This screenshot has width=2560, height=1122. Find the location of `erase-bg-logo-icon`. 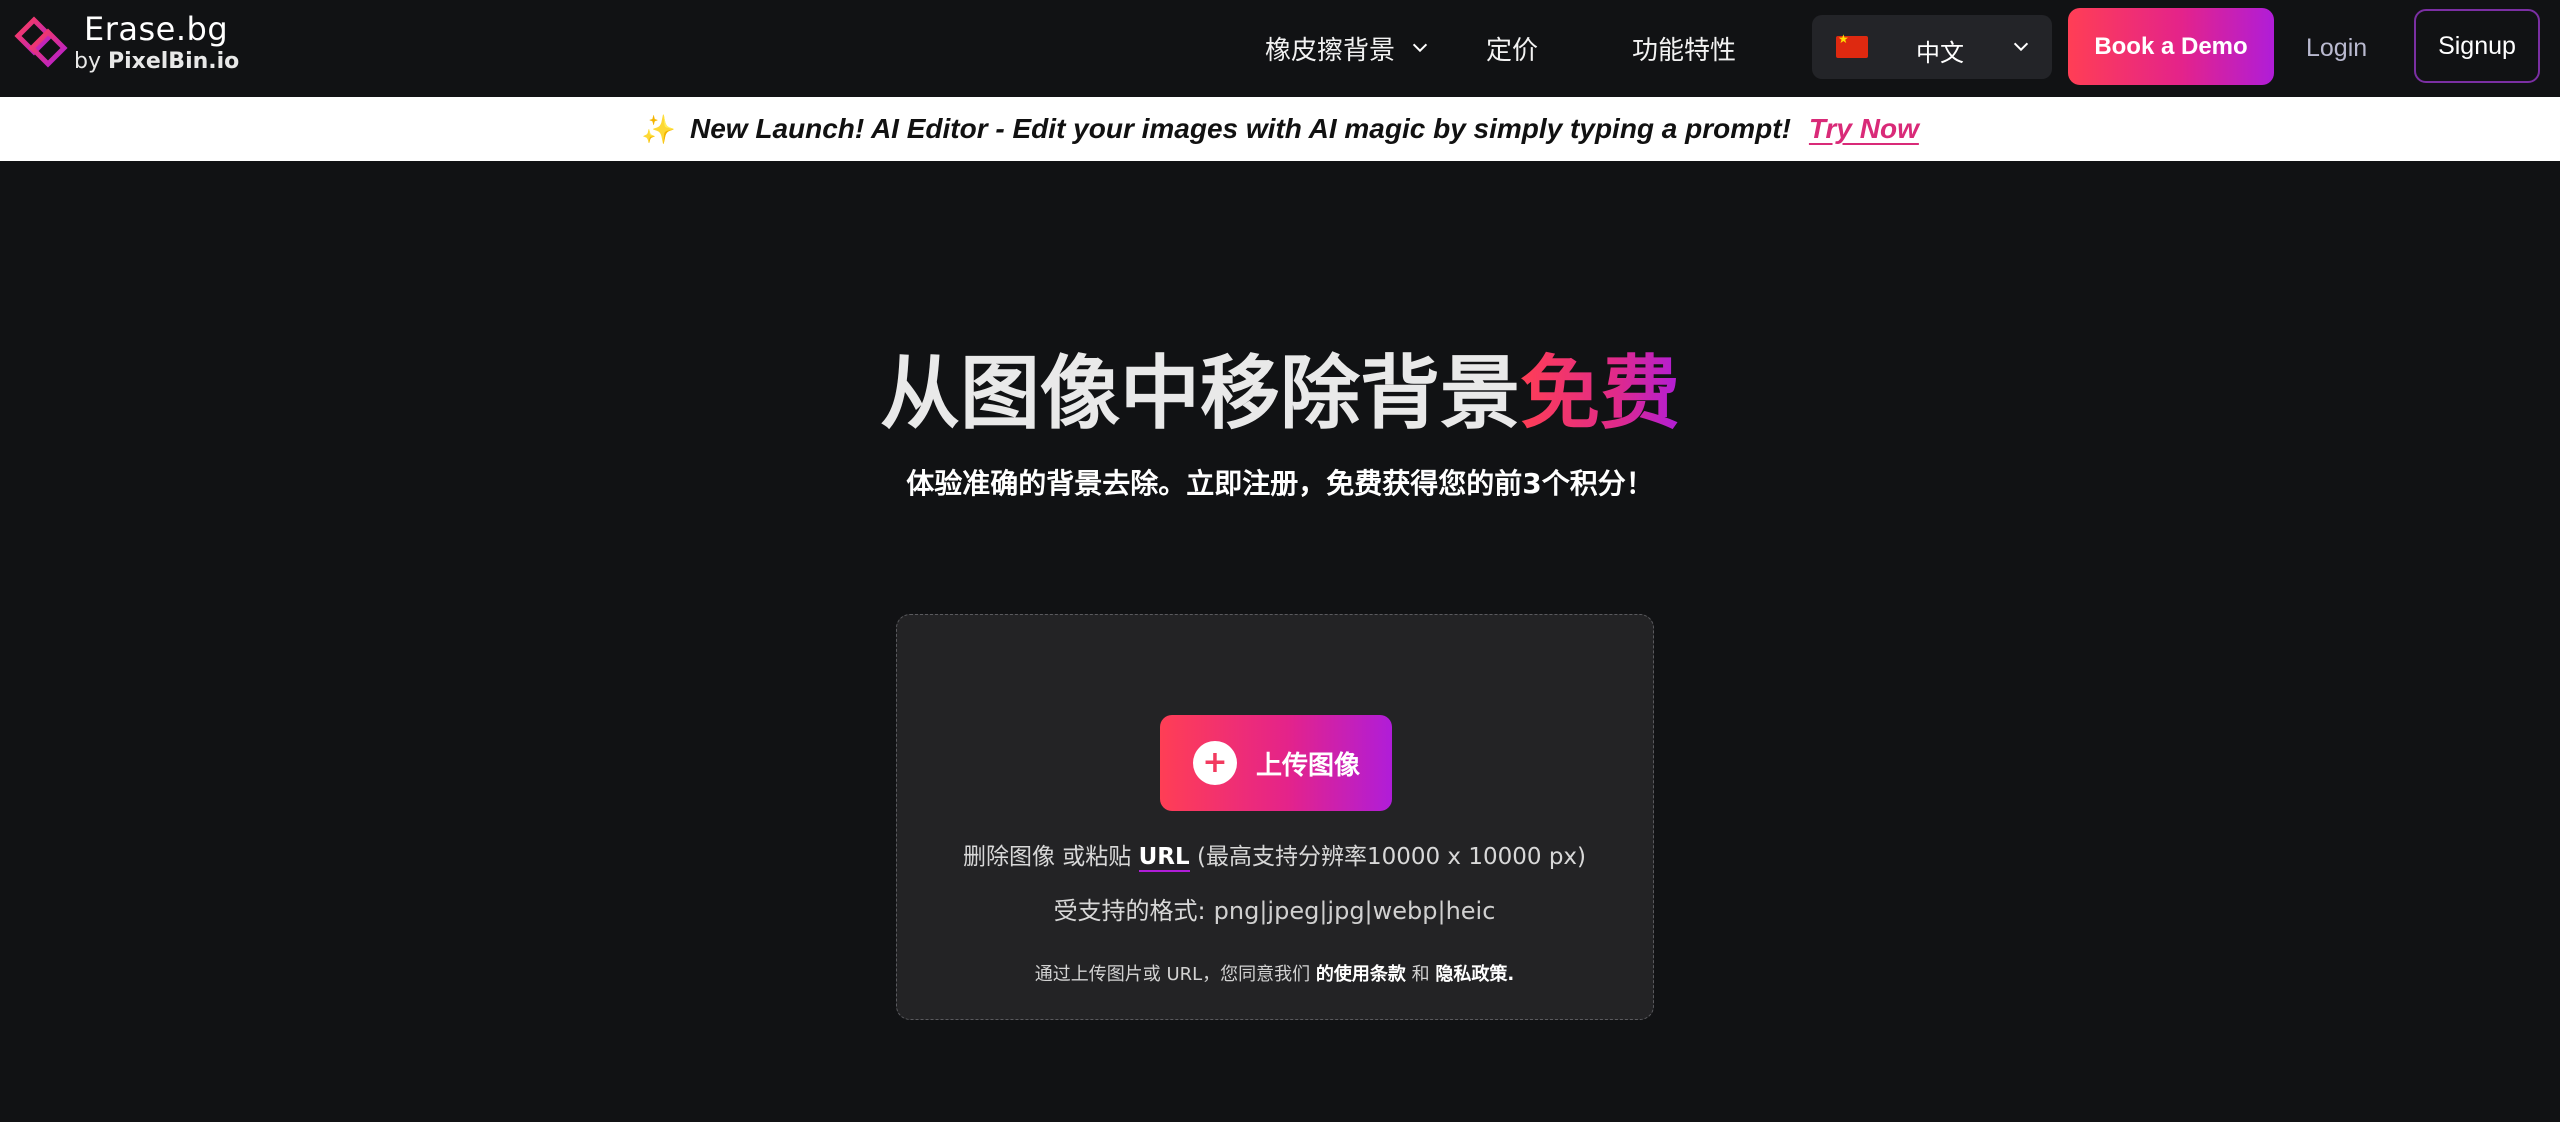

erase-bg-logo-icon is located at coordinates (41, 42).